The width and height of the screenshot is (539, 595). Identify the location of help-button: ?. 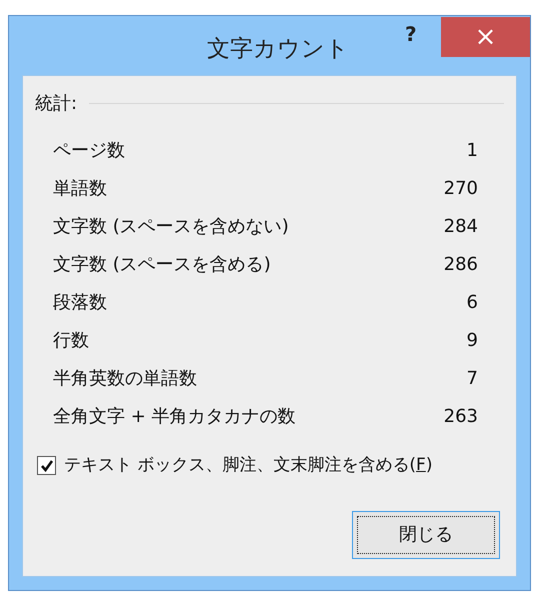
(411, 34).